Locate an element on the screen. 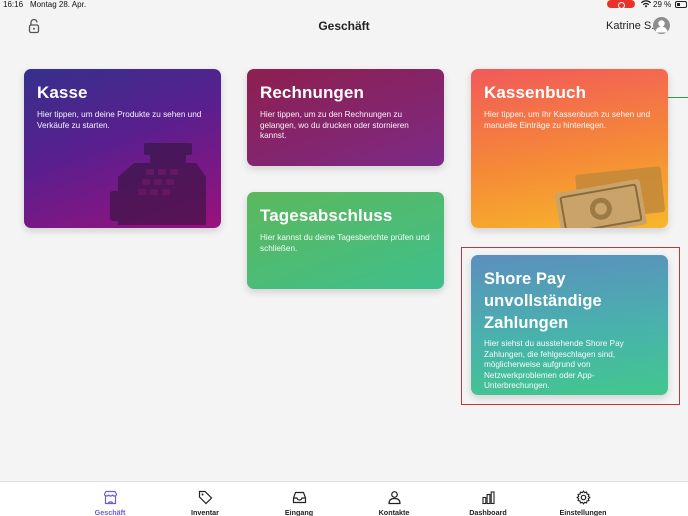  tab-eingang: Eingang is located at coordinates (299, 499).